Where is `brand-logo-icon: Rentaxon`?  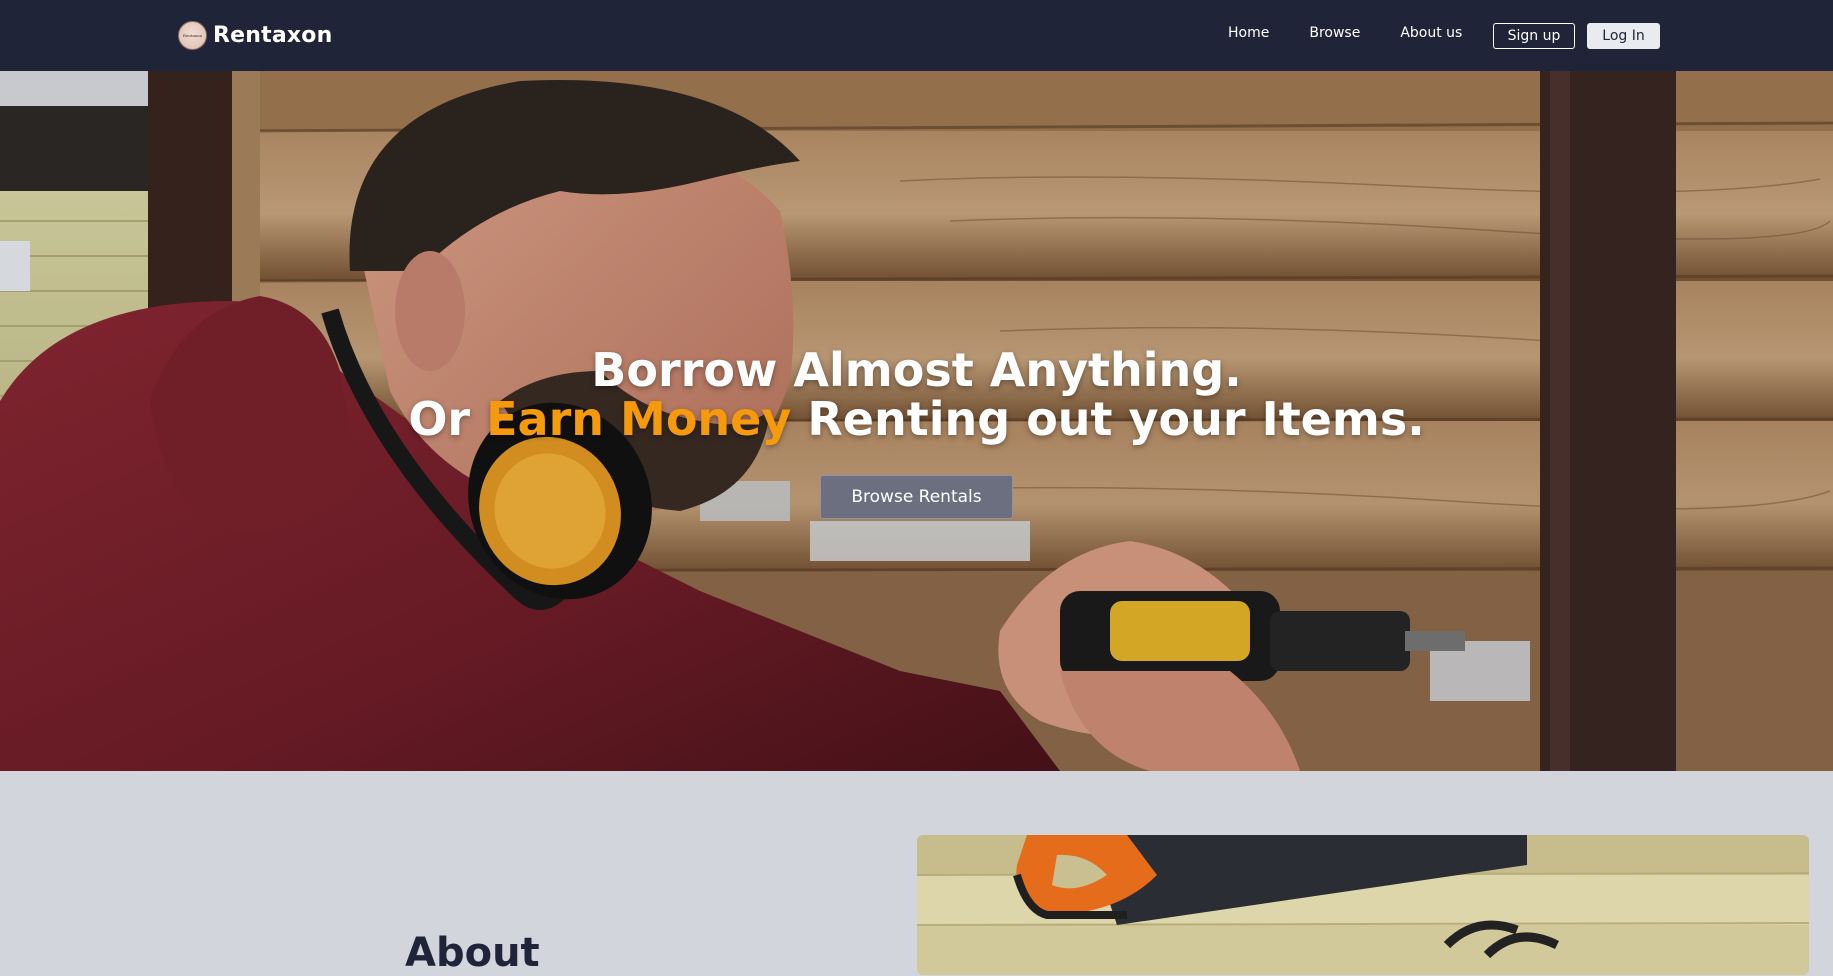
brand-logo-icon: Rentaxon is located at coordinates (192, 35).